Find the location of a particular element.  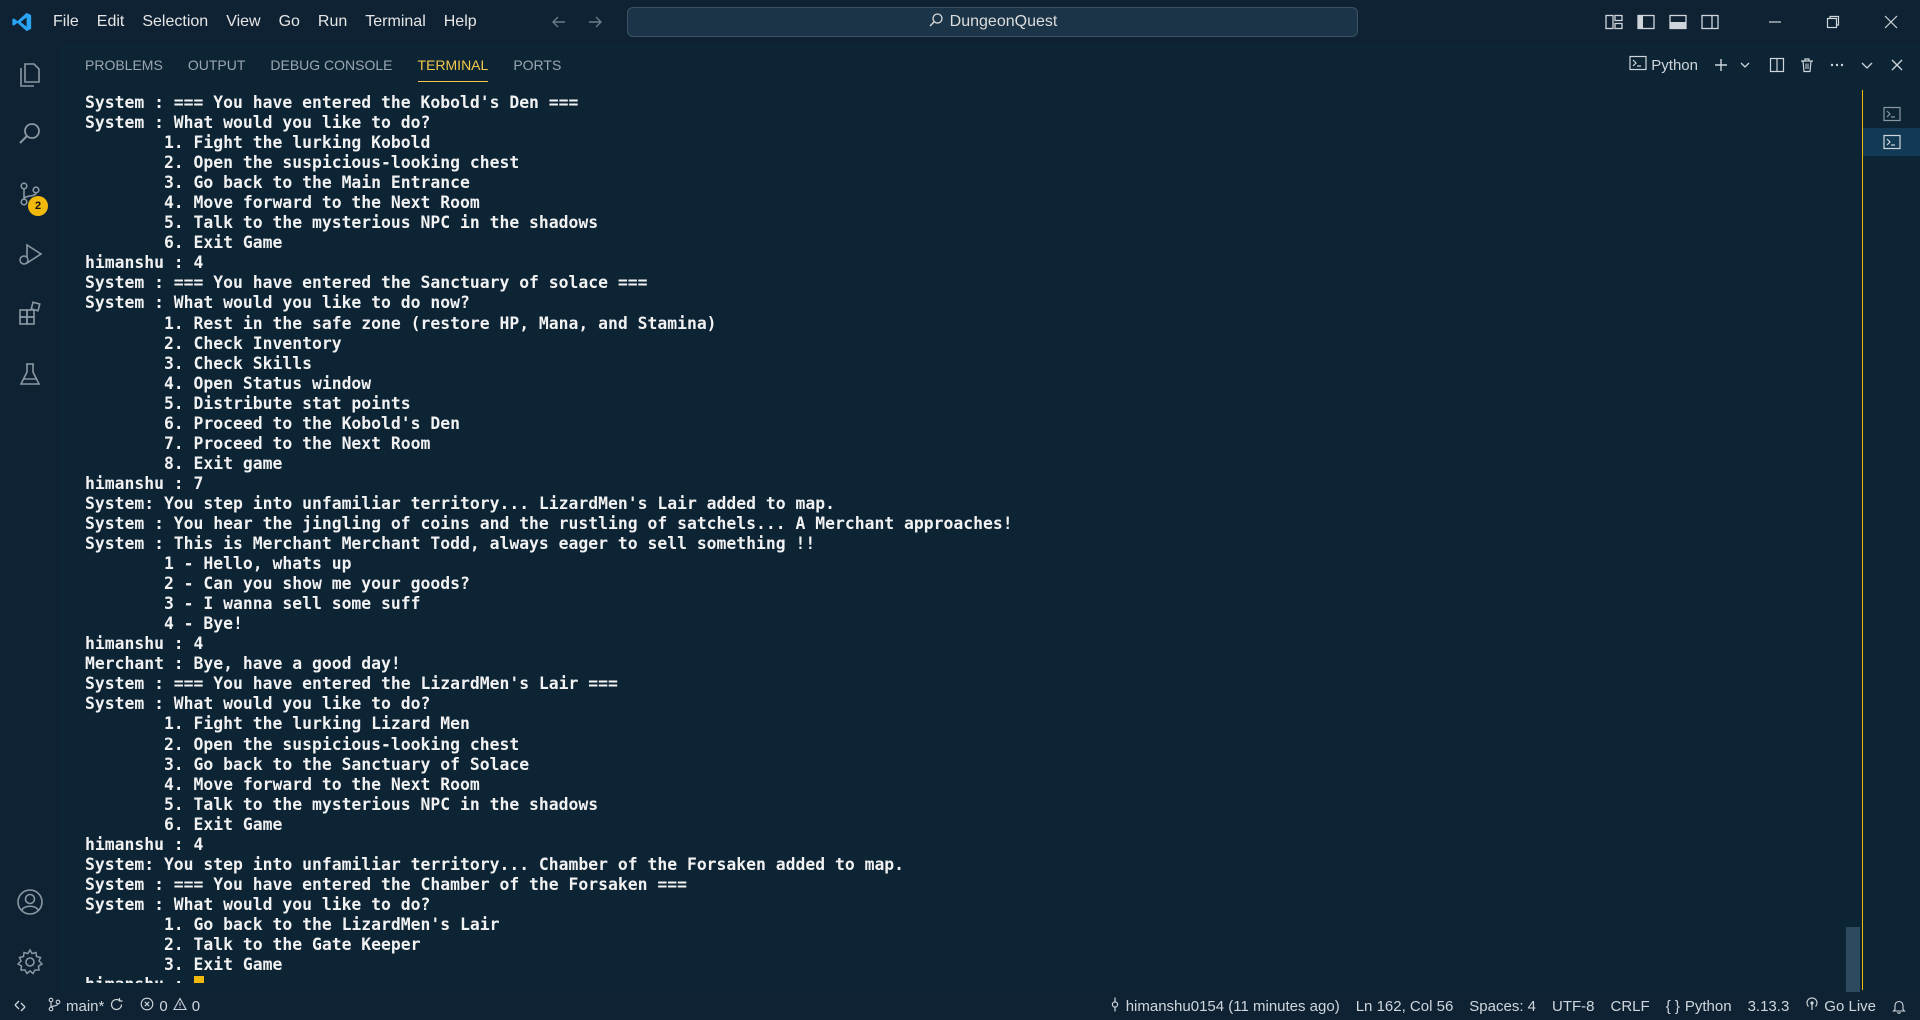

terminal-line: himanshu : 4 is located at coordinates (144, 263).